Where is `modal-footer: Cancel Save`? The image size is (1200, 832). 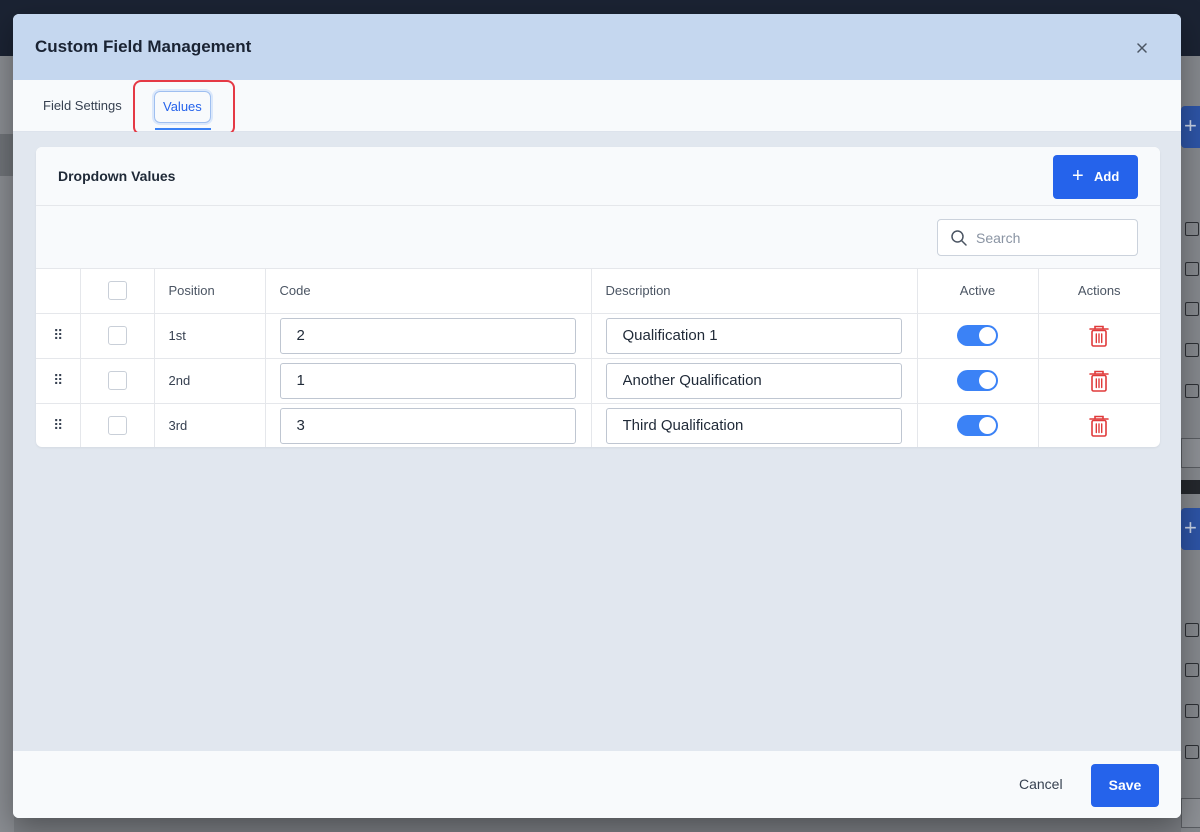
modal-footer: Cancel Save is located at coordinates (597, 784).